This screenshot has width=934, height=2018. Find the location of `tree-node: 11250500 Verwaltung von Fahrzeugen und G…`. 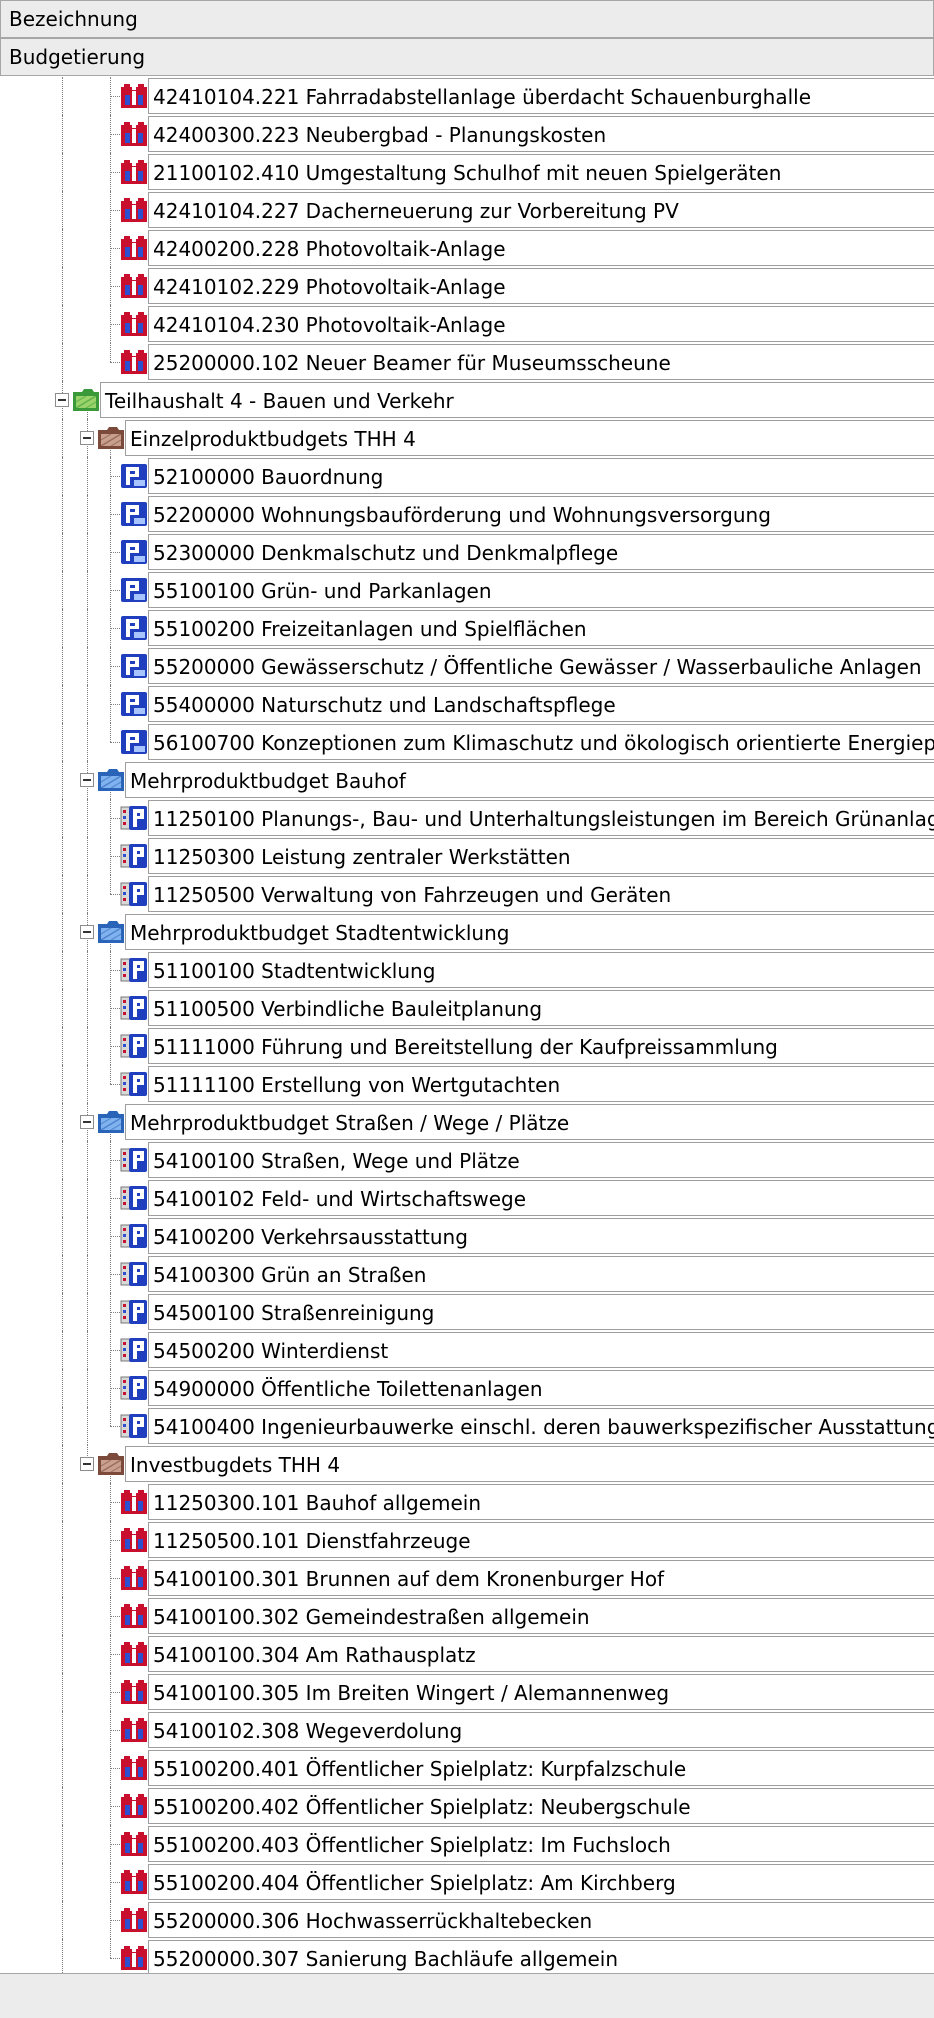

tree-node: 11250500 Verwaltung von Fahrzeugen und G… is located at coordinates (467, 894).